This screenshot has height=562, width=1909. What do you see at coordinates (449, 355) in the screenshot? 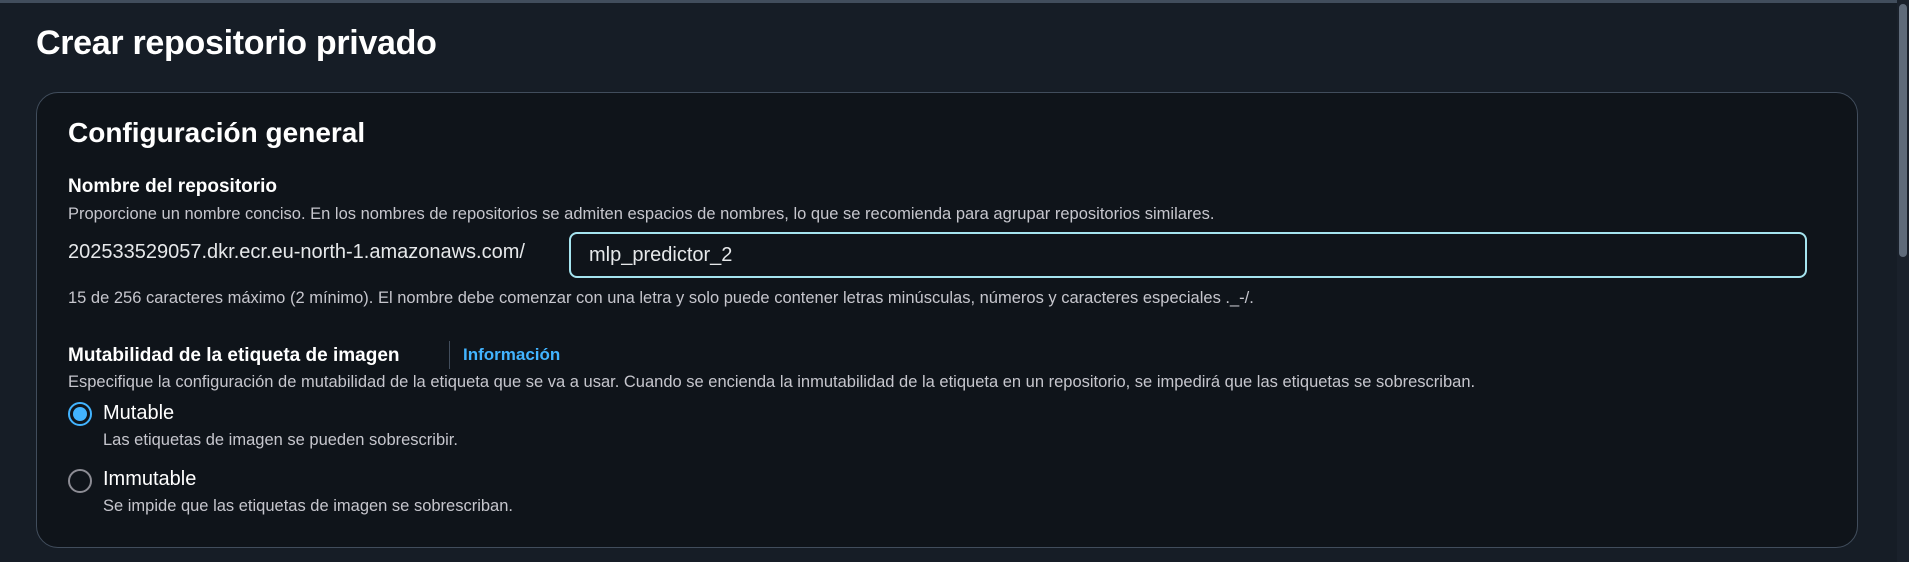
I see `info-separator` at bounding box center [449, 355].